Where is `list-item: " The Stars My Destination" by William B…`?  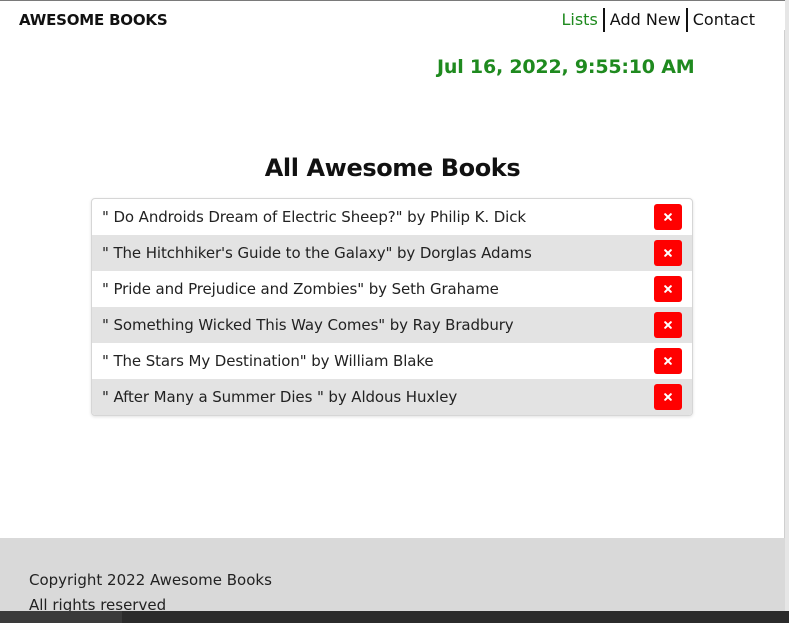
list-item: " The Stars My Destination" by William B… is located at coordinates (392, 361).